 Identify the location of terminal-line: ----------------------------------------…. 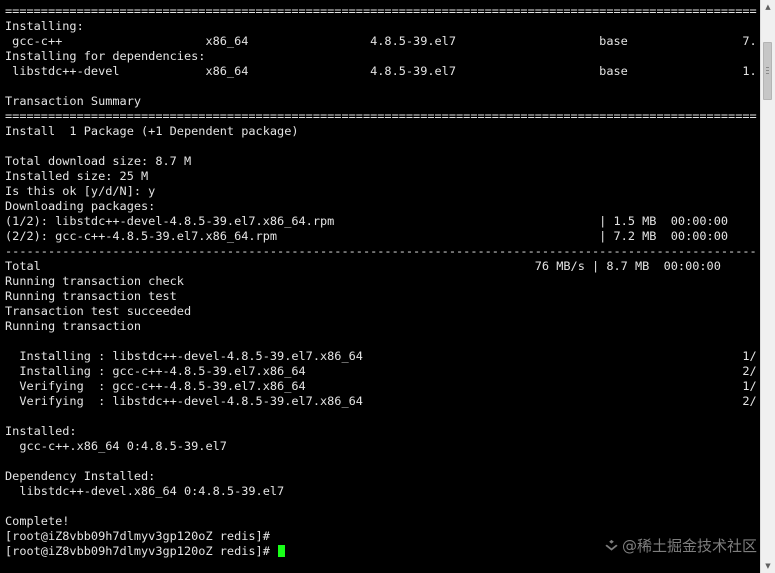
(381, 251).